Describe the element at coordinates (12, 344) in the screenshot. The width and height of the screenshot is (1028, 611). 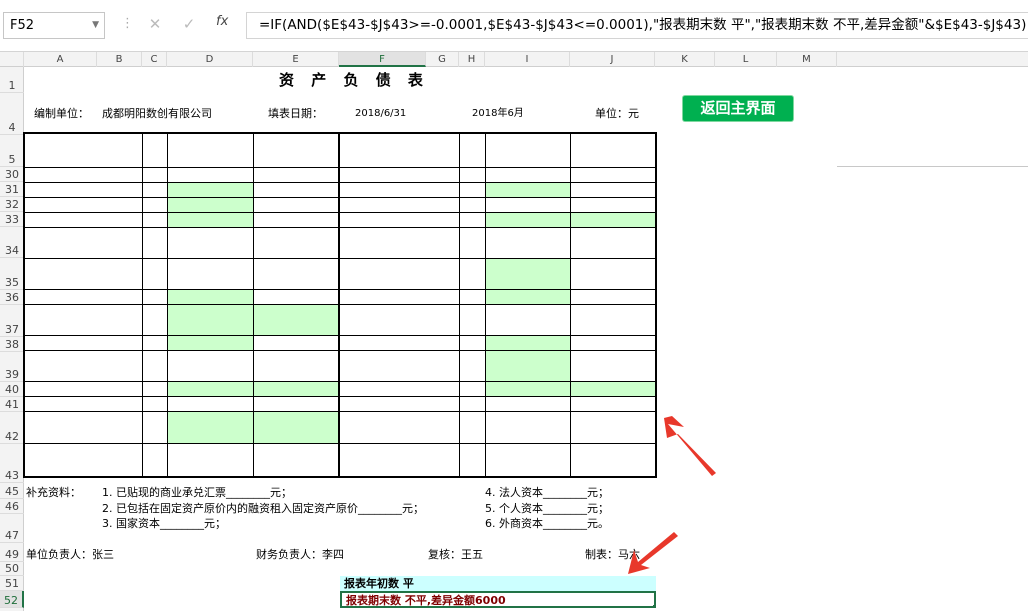
I see `row-header-38: 38` at that location.